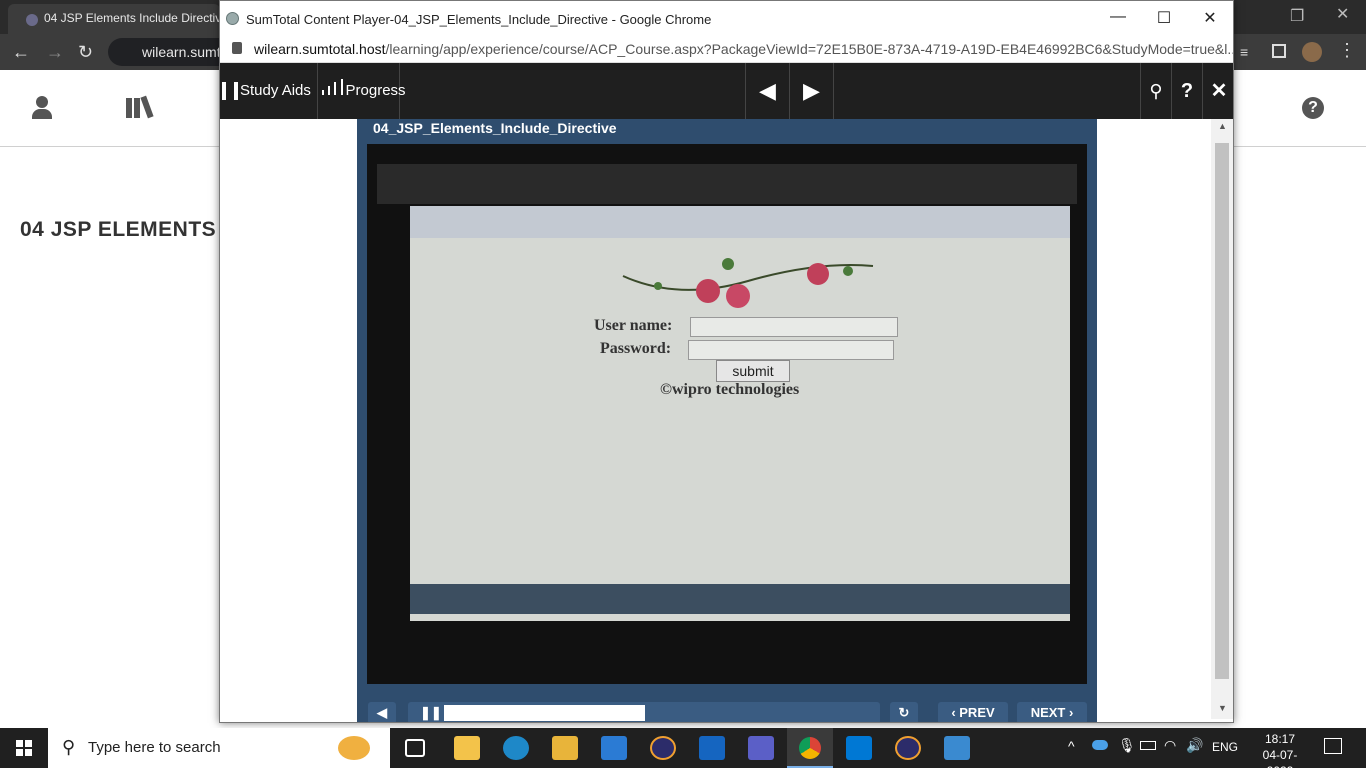 The image size is (1366, 779). Describe the element at coordinates (495, 128) in the screenshot. I see `video-title: 04_JSP_Elements_Include_Directive` at that location.